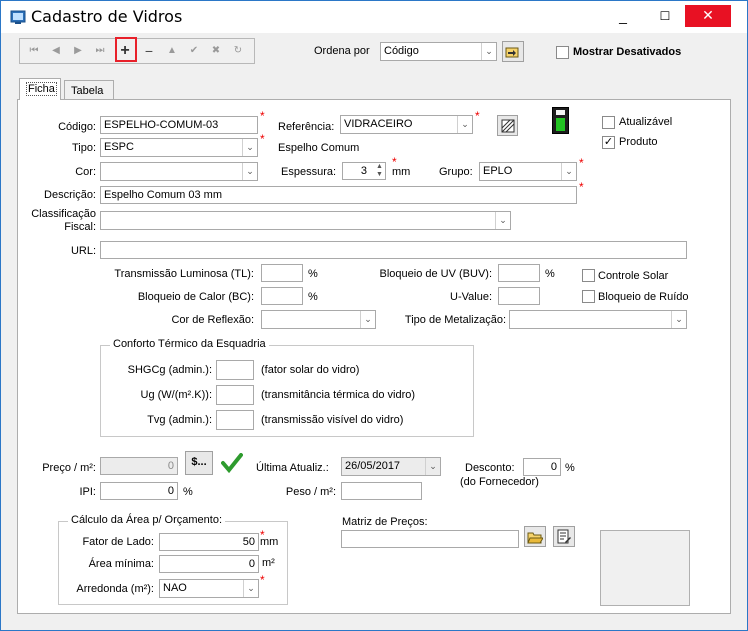 The image size is (748, 631). Describe the element at coordinates (87, 492) in the screenshot. I see `ipi-label: IPI:` at that location.